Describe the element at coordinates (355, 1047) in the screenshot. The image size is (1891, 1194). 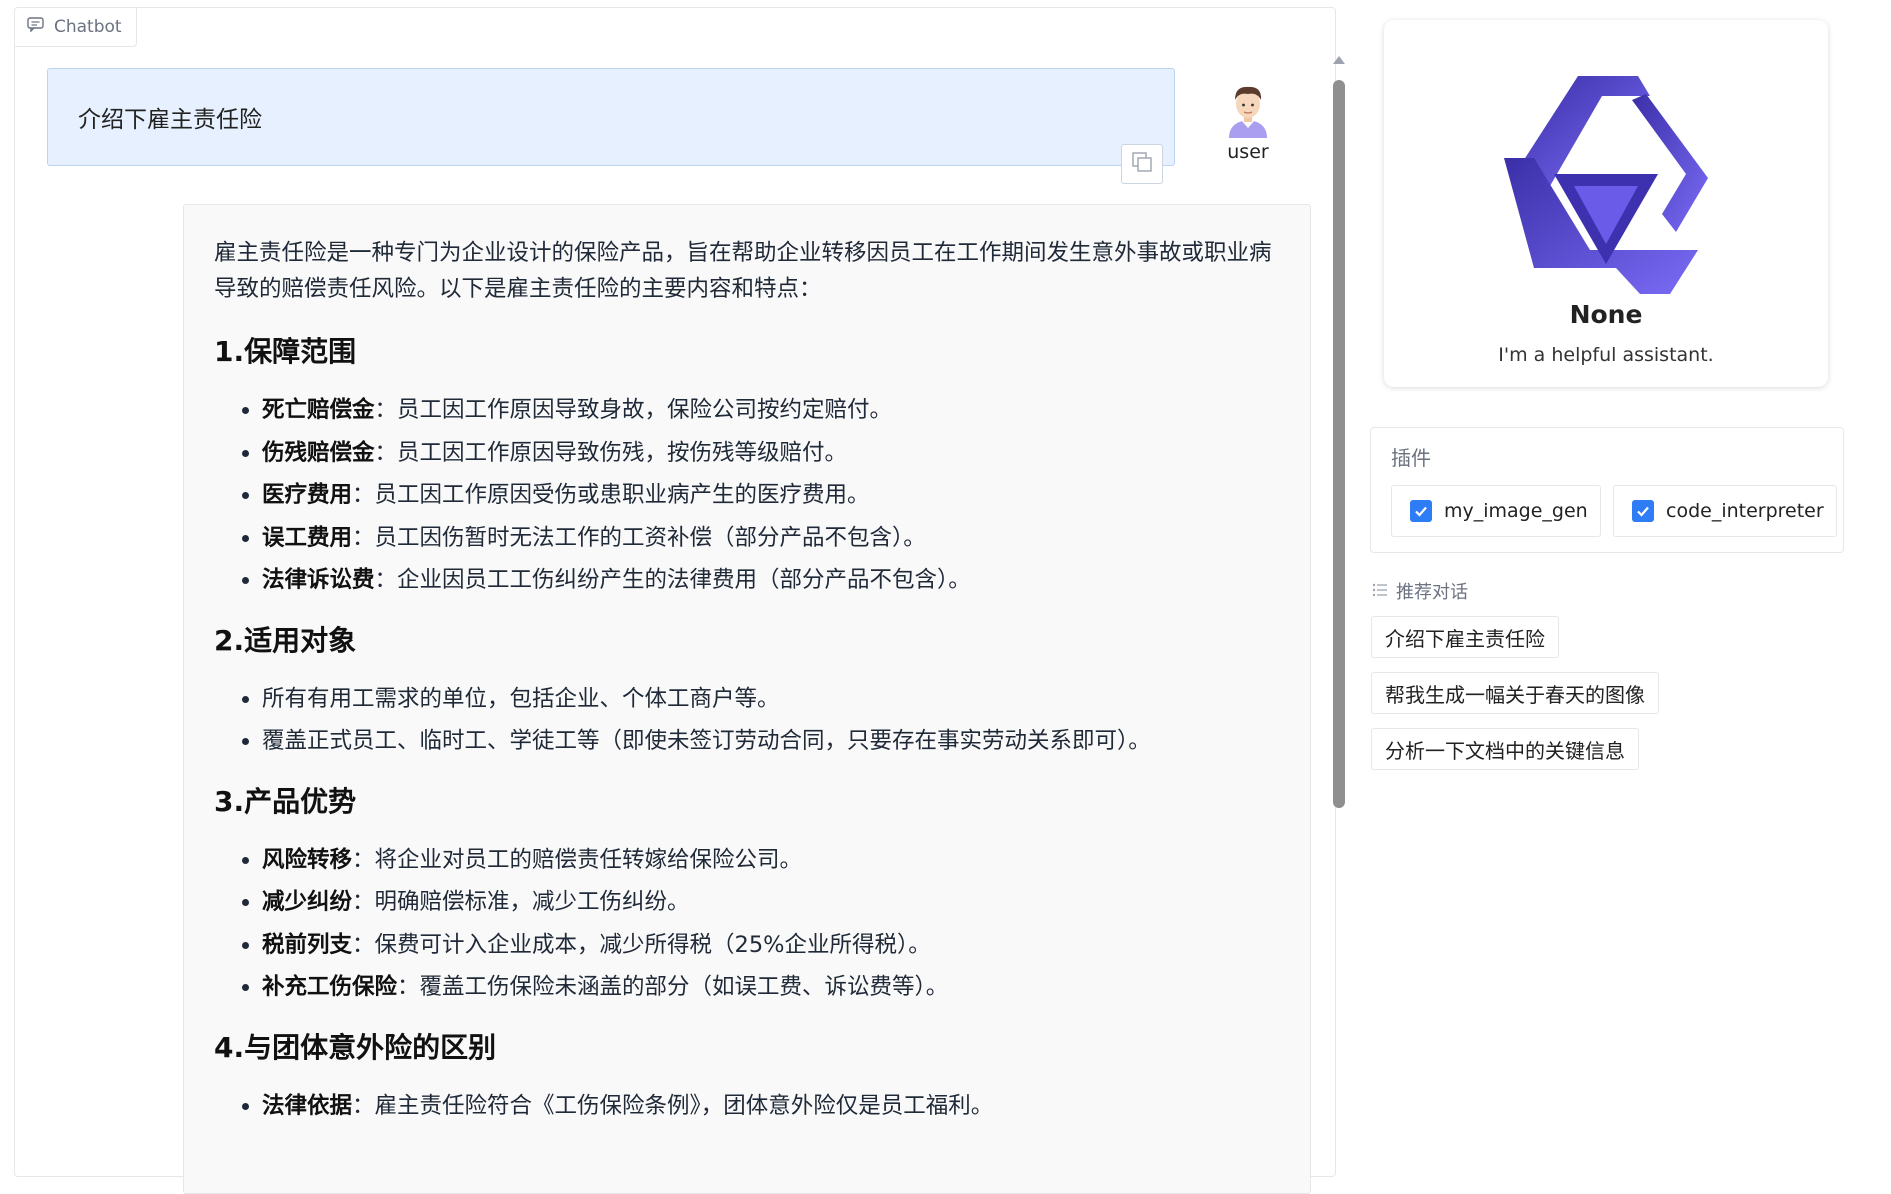
I see `section-heading: 4.与团体意外险的区别` at that location.